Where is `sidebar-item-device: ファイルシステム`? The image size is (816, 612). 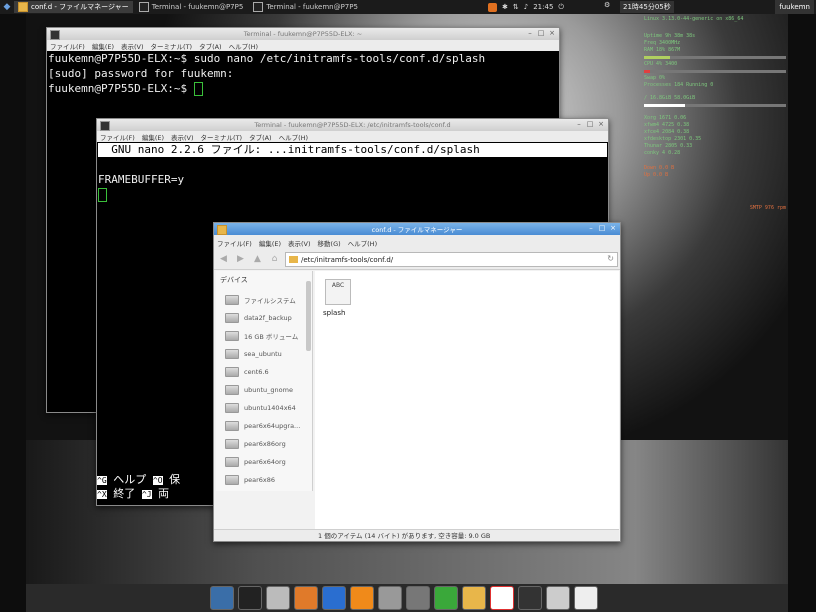
sidebar-item-device: ファイルシステム is located at coordinates (264, 300).